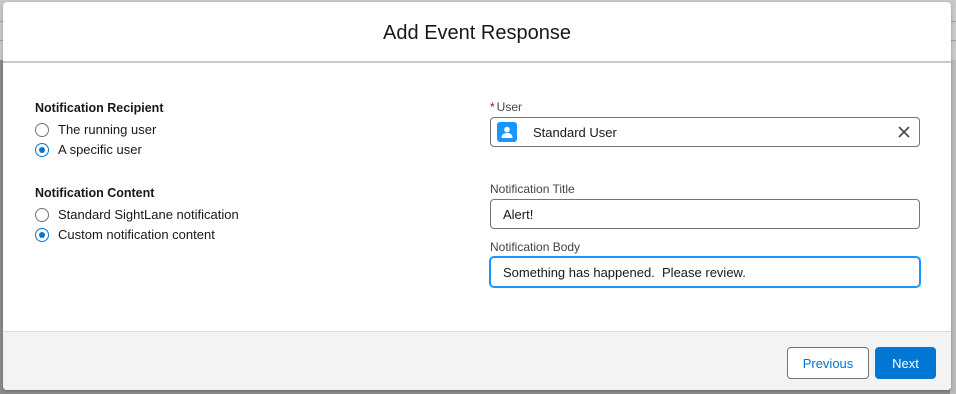  What do you see at coordinates (95, 193) in the screenshot?
I see `notification-content-label: Notification Content` at bounding box center [95, 193].